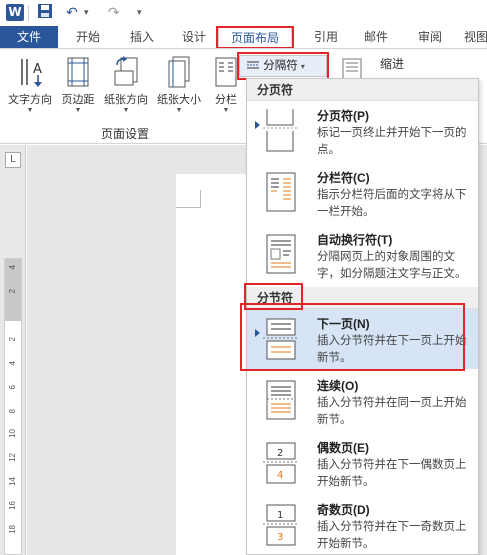  I want to click on next-page-icon, so click(281, 338).